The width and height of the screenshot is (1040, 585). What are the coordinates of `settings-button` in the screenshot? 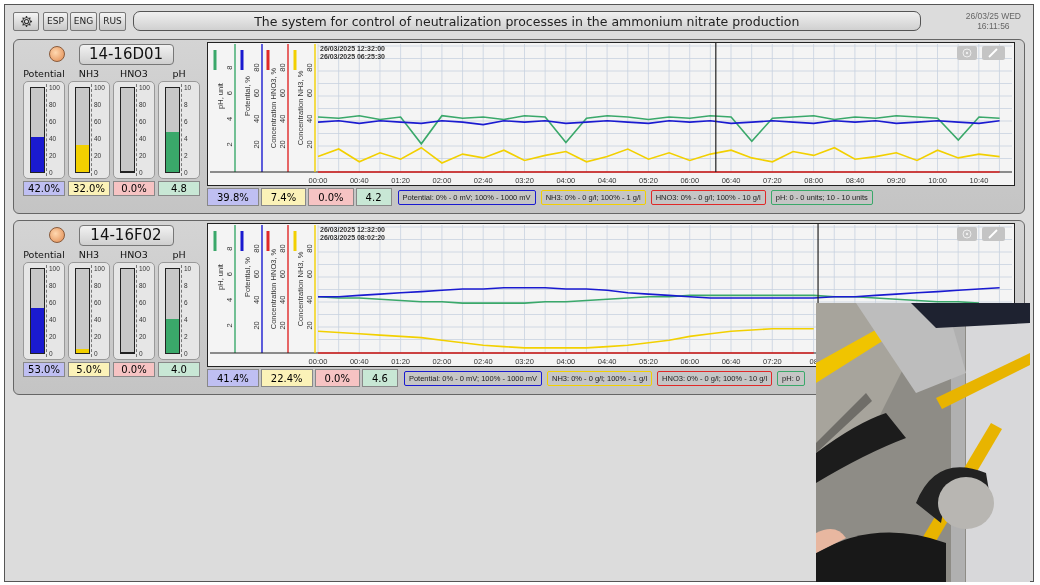 It's located at (26, 21).